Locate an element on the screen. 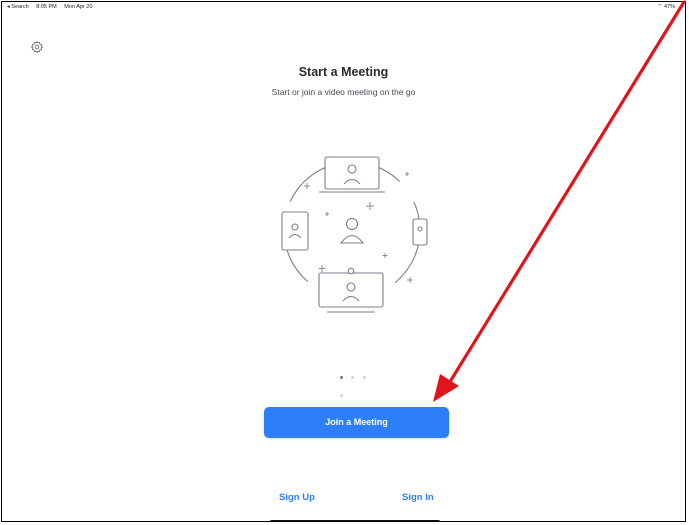 The width and height of the screenshot is (689, 525). page-indicator is located at coordinates (357, 383).